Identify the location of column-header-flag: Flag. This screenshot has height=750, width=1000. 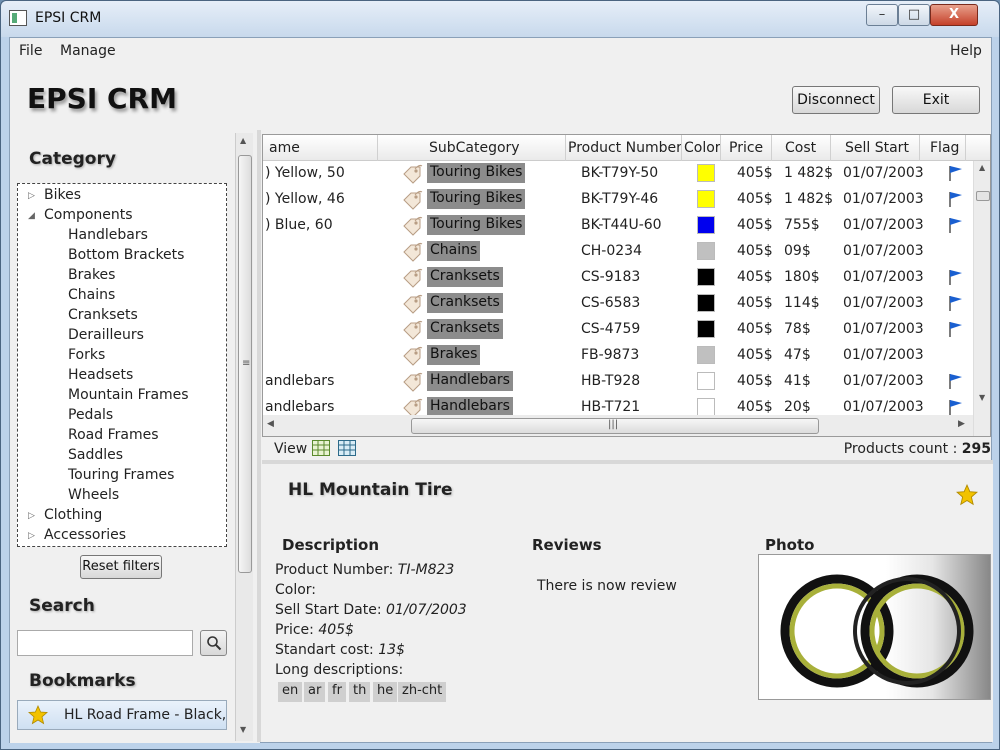
(944, 148).